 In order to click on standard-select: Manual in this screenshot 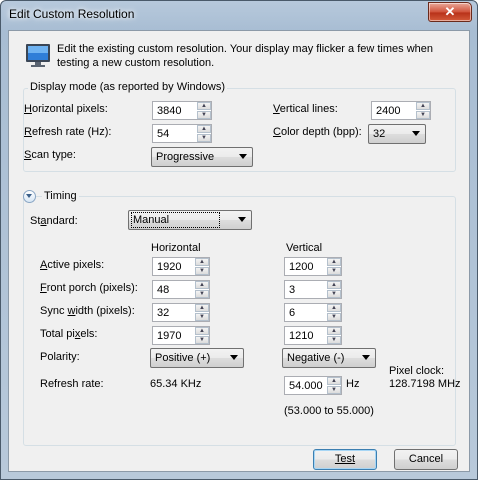, I will do `click(190, 220)`.